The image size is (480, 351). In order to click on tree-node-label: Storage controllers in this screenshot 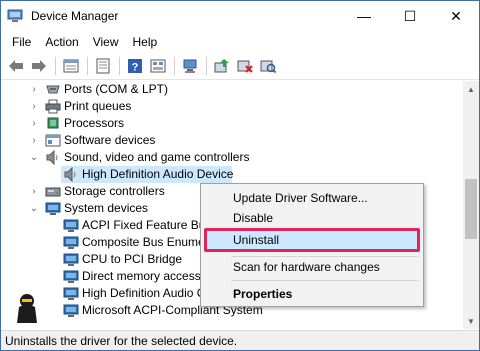, I will do `click(114, 191)`.